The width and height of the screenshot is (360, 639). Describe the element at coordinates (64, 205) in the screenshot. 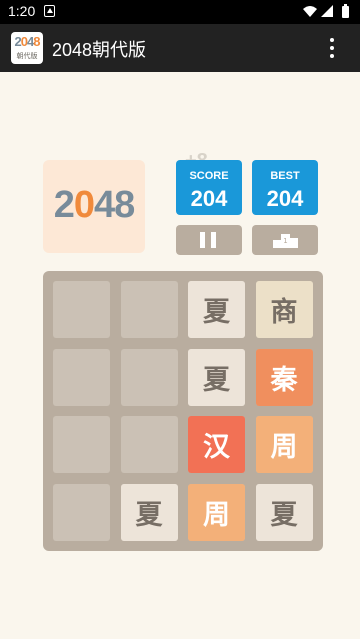

I see `logo-digit: 2` at that location.